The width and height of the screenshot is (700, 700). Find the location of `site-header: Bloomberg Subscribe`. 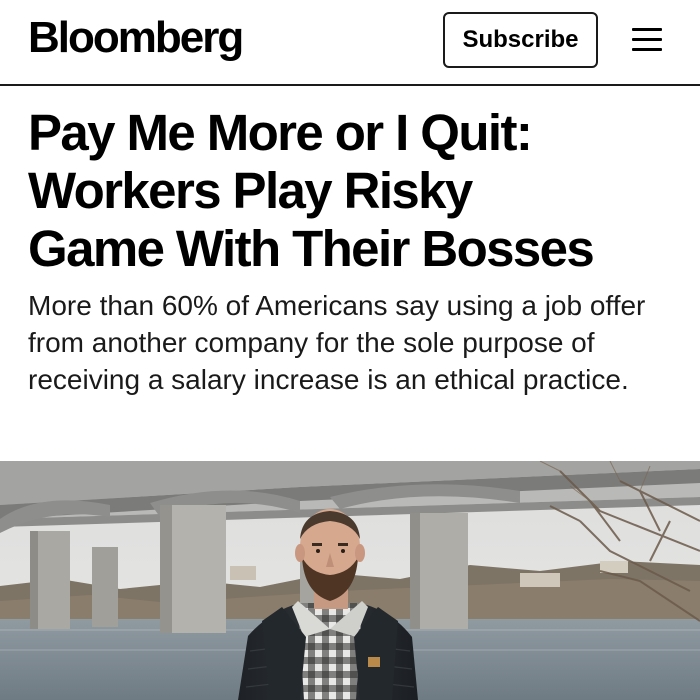

site-header: Bloomberg Subscribe is located at coordinates (350, 43).